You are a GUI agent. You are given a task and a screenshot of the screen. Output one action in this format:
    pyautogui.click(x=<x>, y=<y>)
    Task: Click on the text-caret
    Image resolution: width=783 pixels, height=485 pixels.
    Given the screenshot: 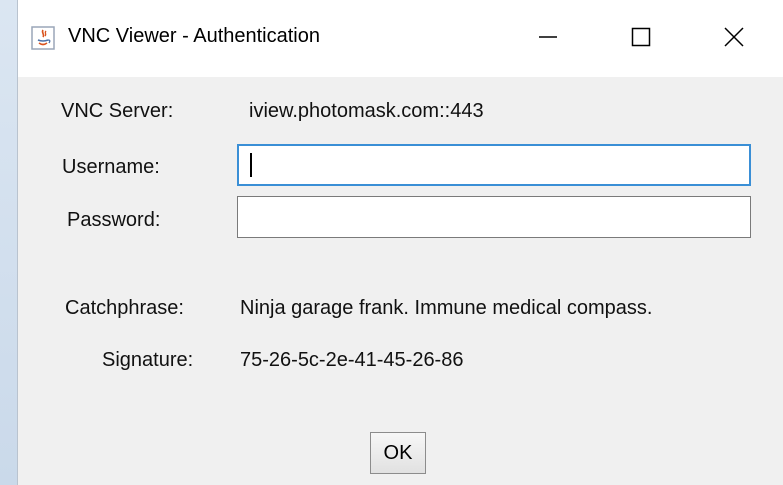 What is the action you would take?
    pyautogui.click(x=251, y=165)
    